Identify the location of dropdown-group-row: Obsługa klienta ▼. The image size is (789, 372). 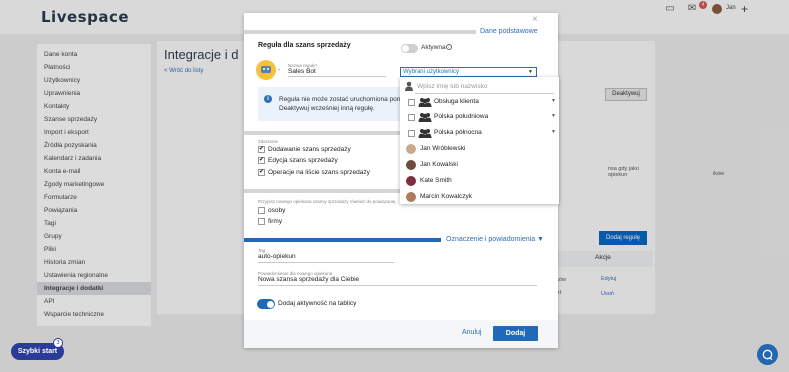
(479, 102).